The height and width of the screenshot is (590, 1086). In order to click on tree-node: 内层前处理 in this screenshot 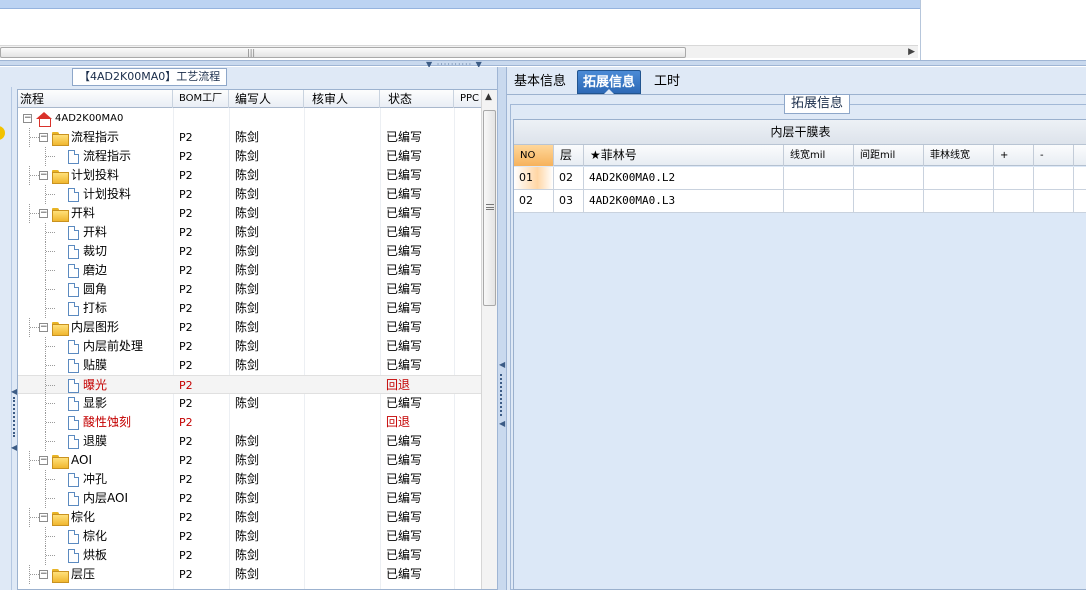, I will do `click(95, 346)`.